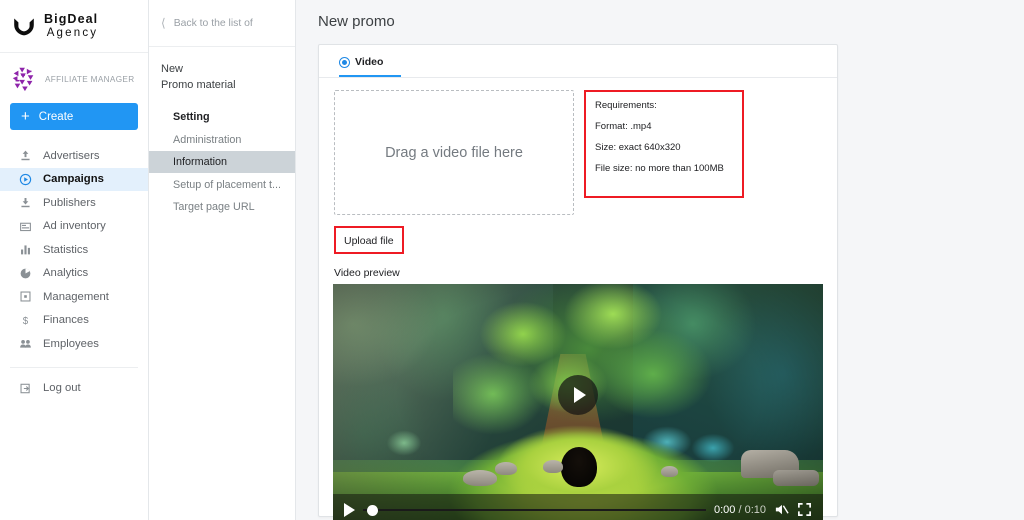 The width and height of the screenshot is (1024, 520). I want to click on sidebar-item-label: Employees, so click(71, 343).